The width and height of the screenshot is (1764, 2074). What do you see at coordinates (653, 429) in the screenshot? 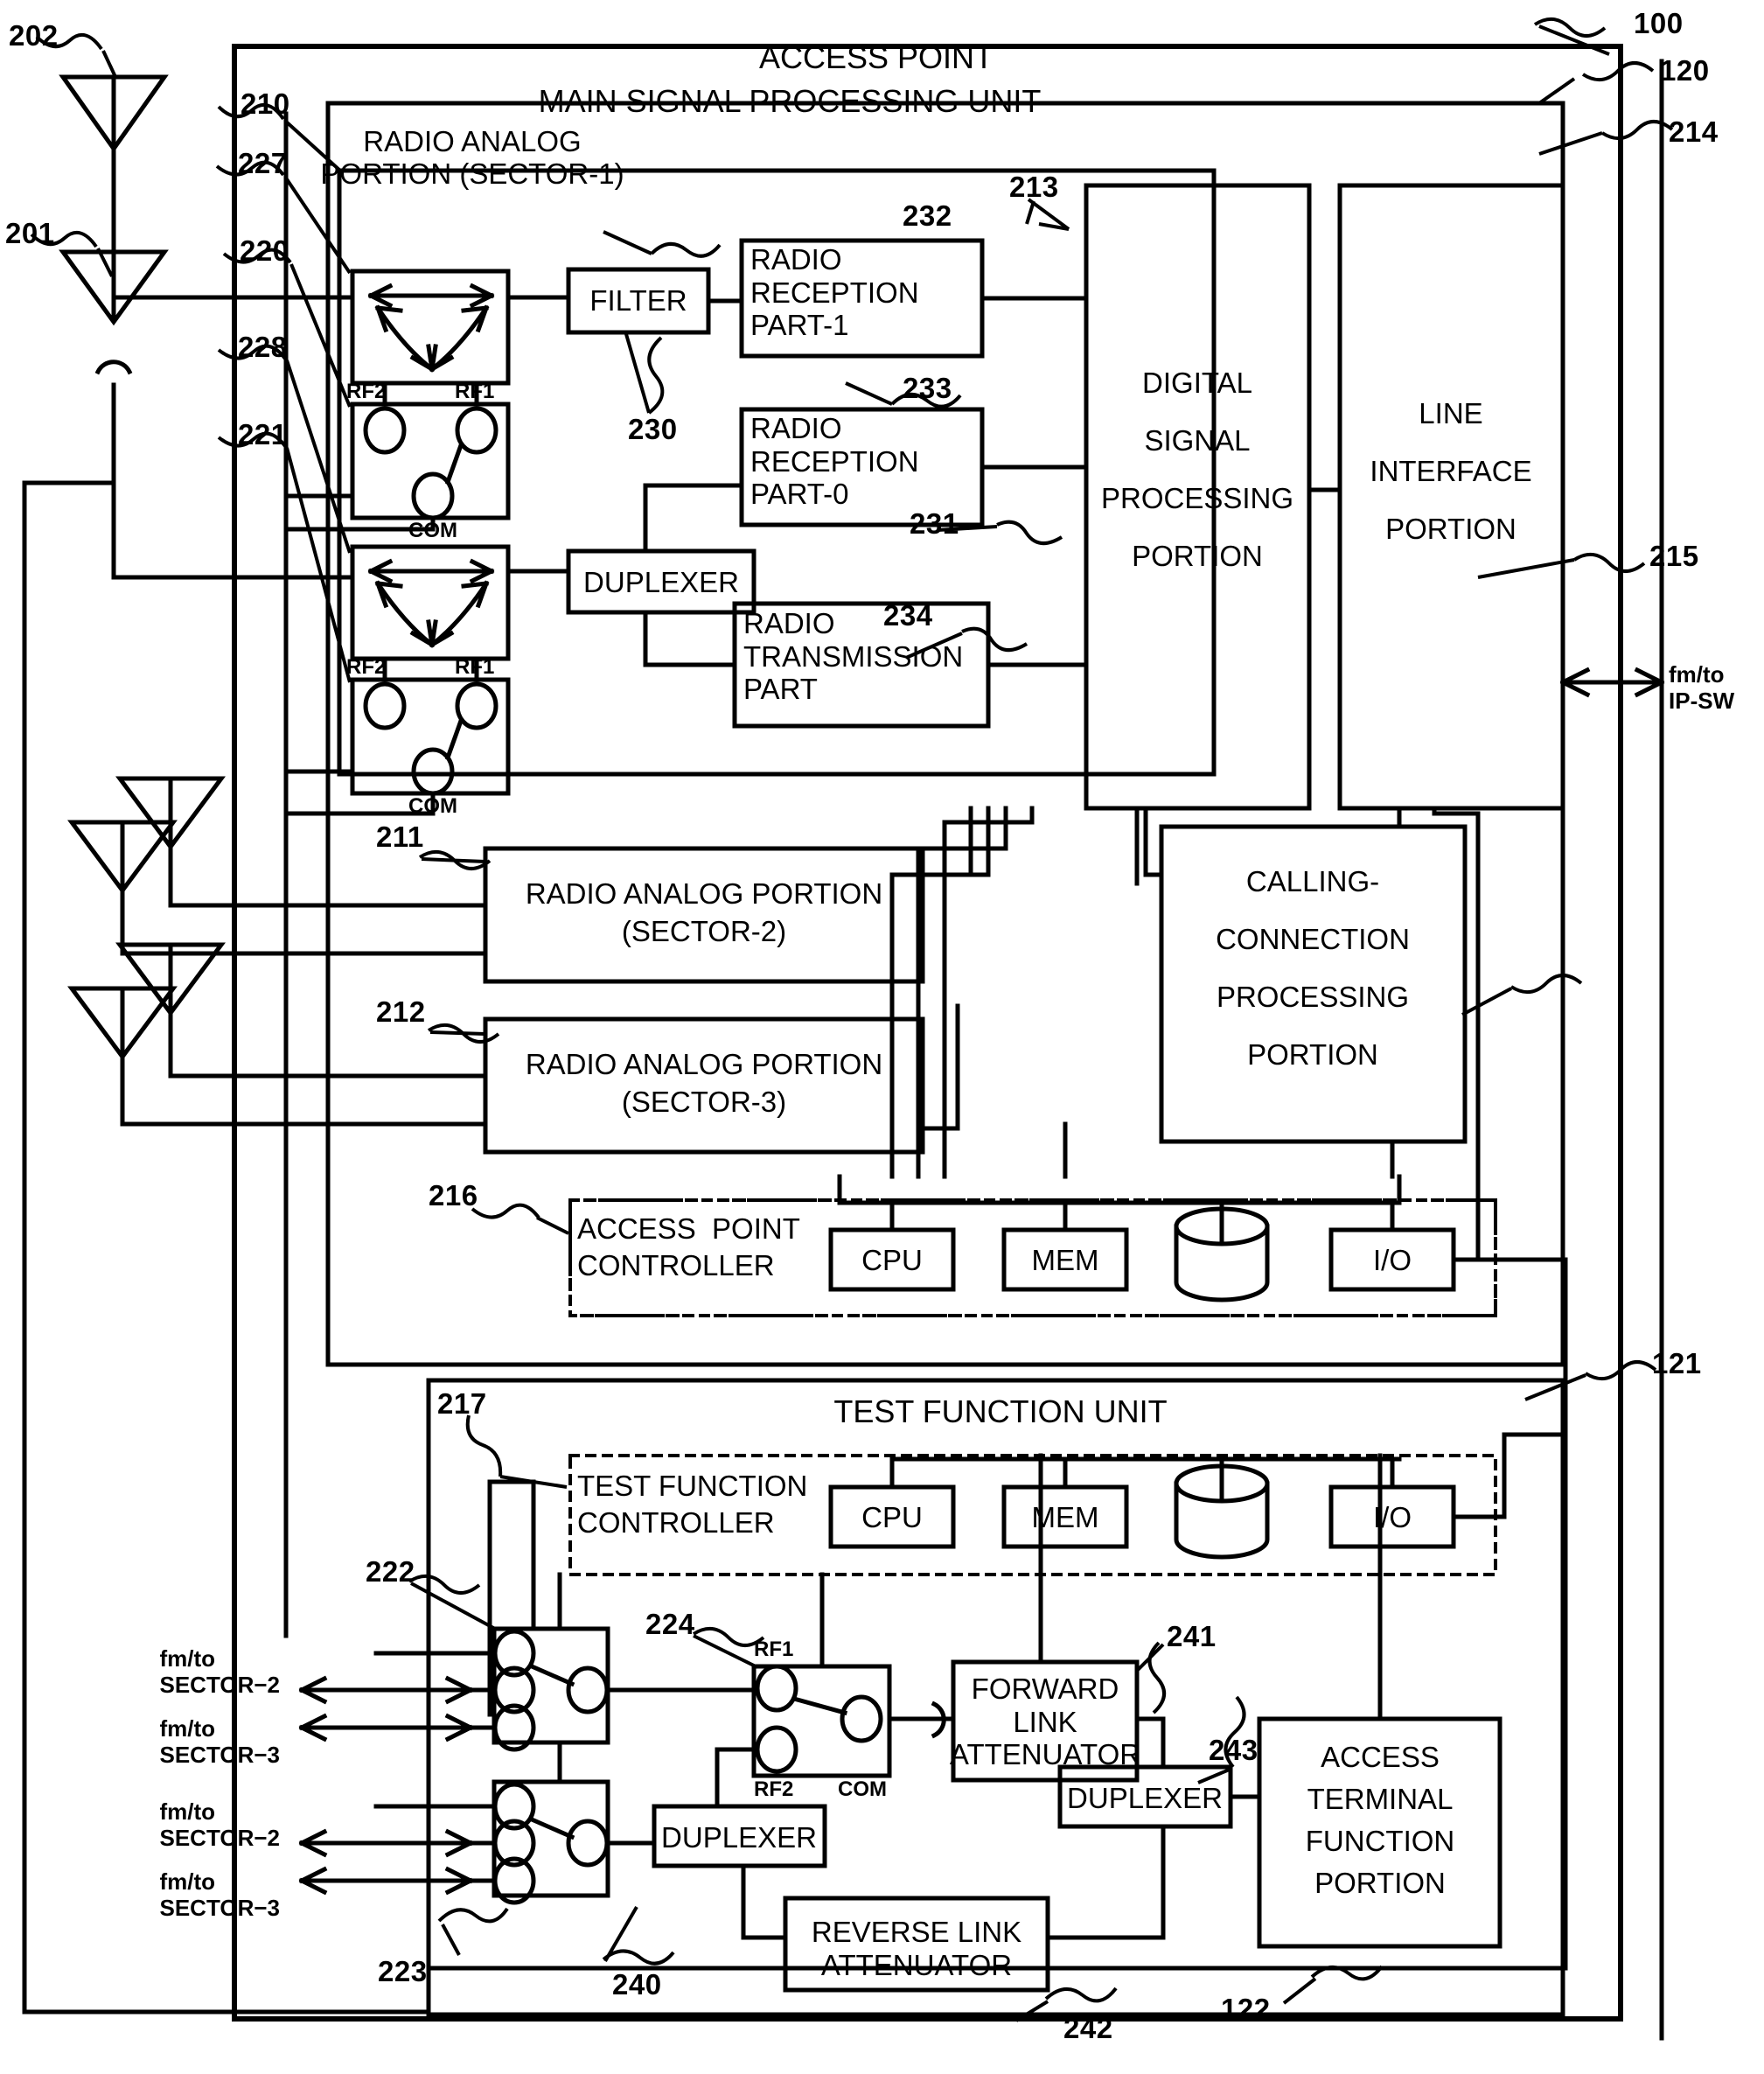
I see `ref-230: 230` at bounding box center [653, 429].